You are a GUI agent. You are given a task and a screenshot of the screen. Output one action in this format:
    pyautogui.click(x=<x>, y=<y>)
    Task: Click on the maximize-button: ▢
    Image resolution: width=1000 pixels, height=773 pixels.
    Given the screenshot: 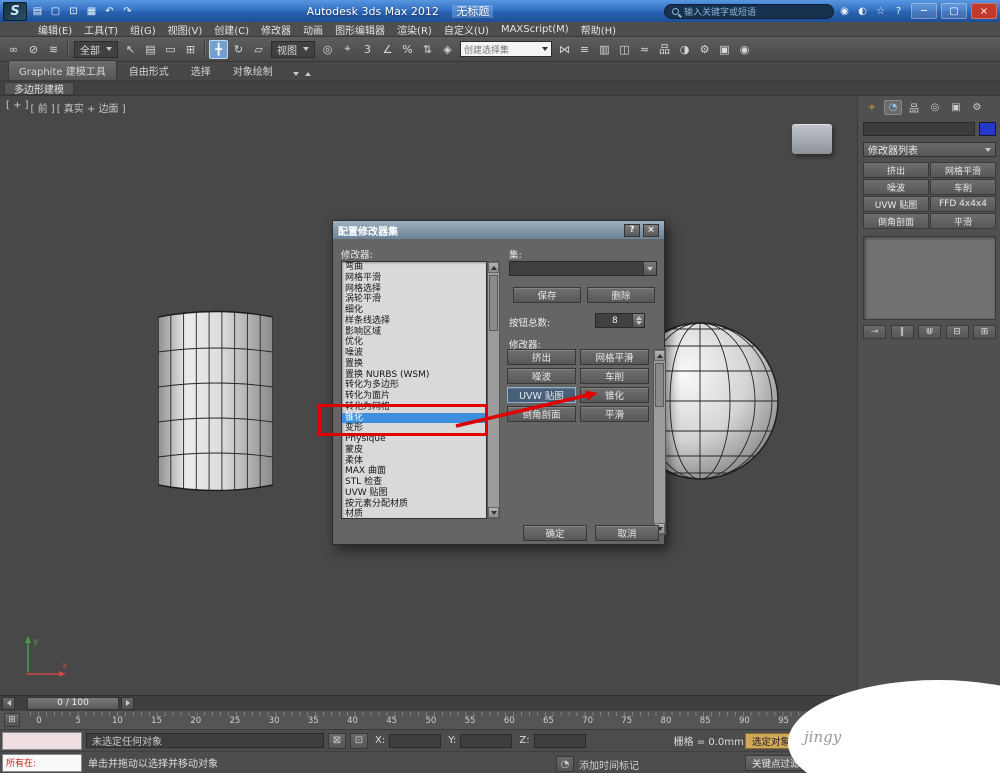 What is the action you would take?
    pyautogui.click(x=954, y=11)
    